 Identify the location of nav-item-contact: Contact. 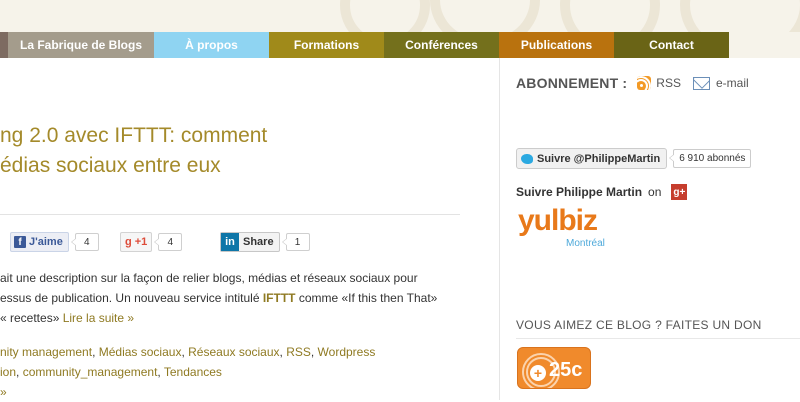
(671, 45).